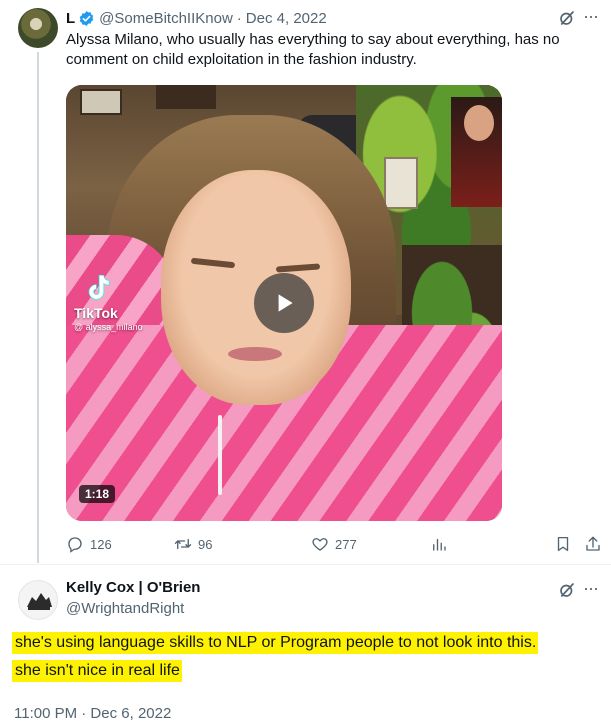 The image size is (611, 722). What do you see at coordinates (89, 544) in the screenshot?
I see `reply-button: 126` at bounding box center [89, 544].